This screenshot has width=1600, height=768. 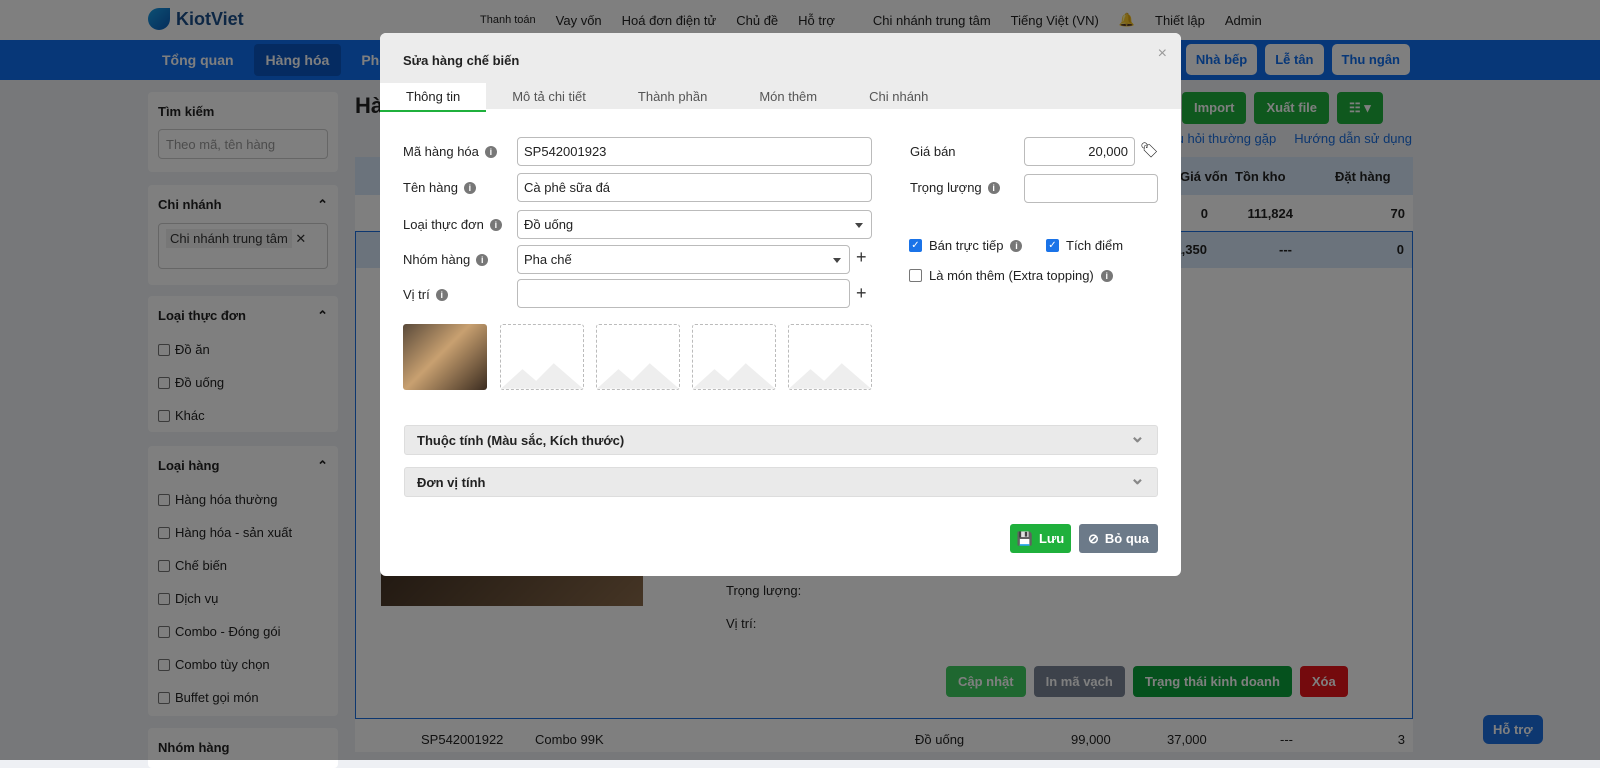 What do you see at coordinates (788, 97) in the screenshot?
I see `tab-extras: Món thêm` at bounding box center [788, 97].